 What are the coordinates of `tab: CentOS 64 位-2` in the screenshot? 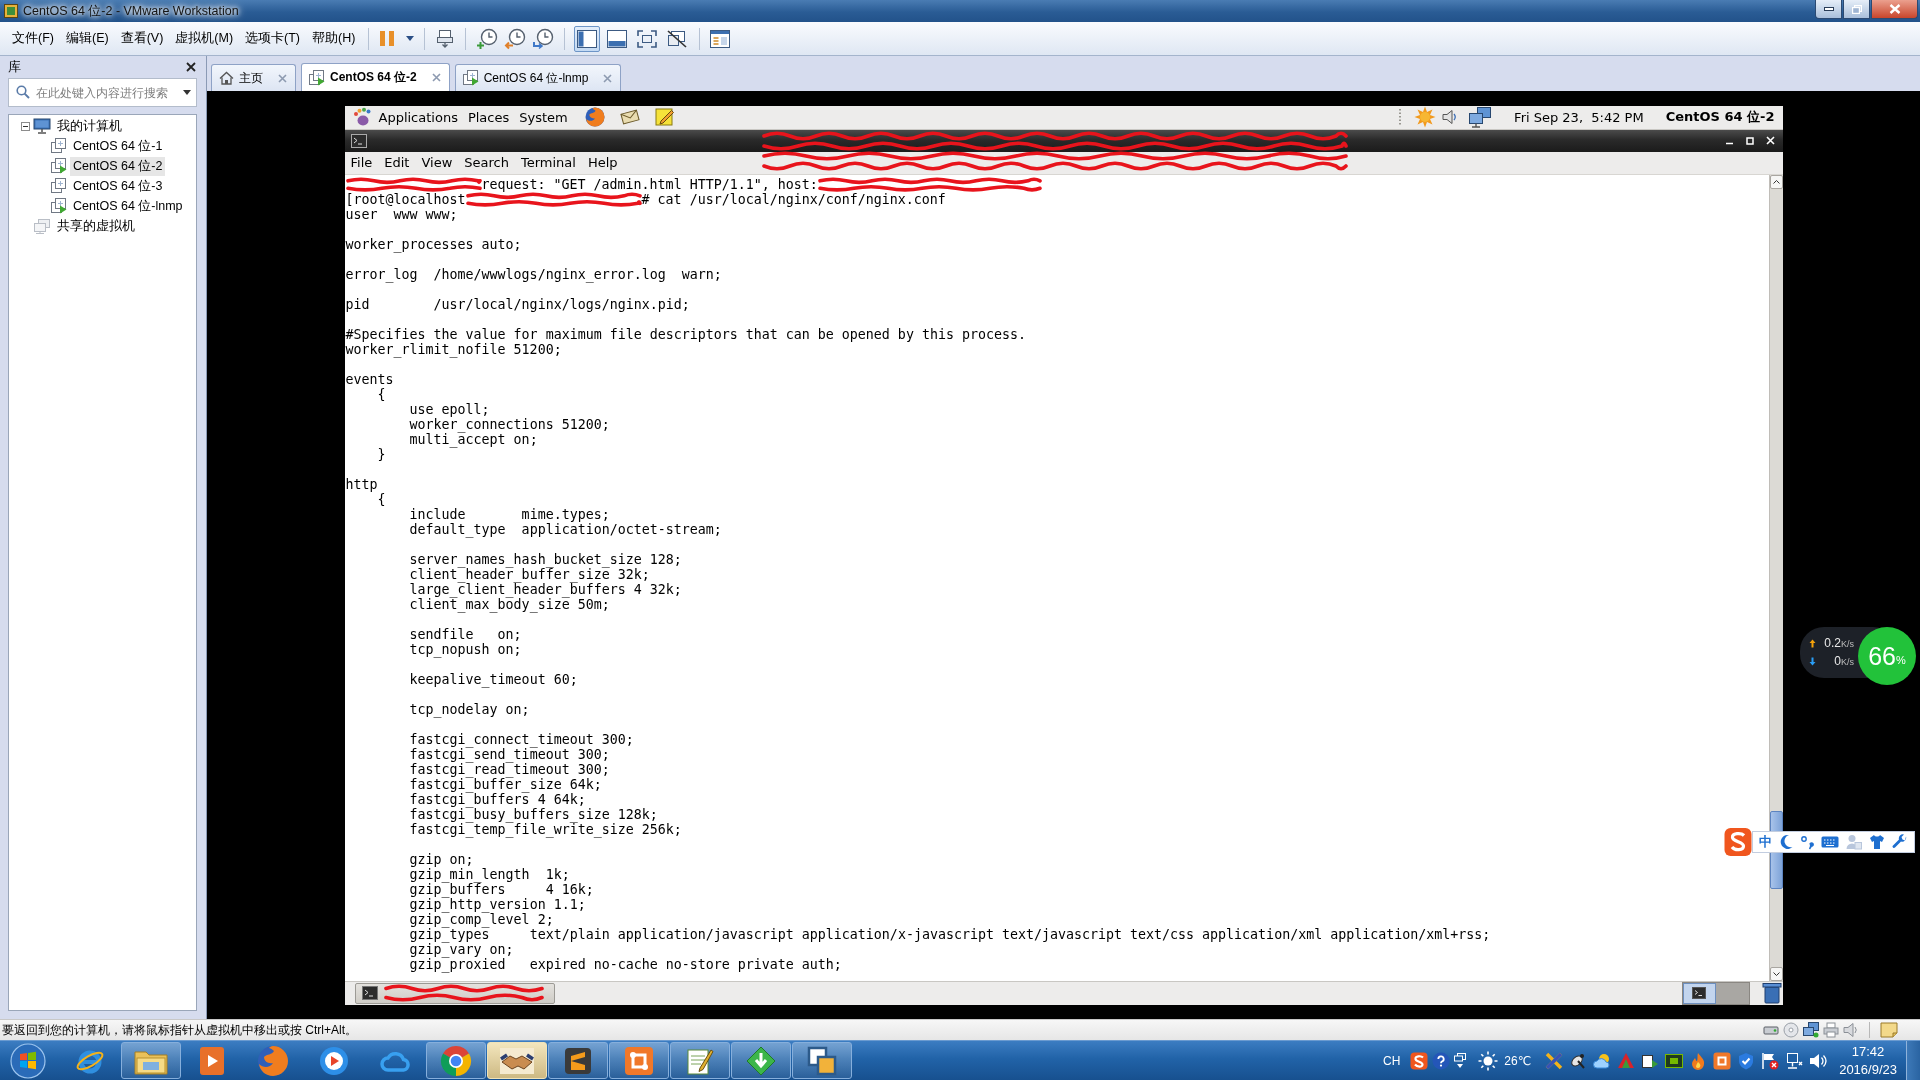 It's located at (375, 77).